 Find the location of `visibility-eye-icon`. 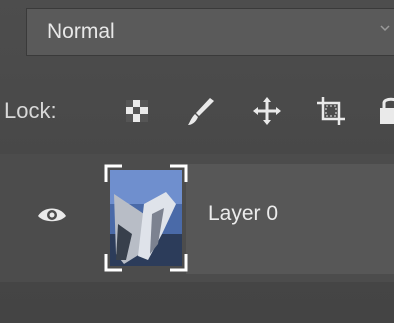

visibility-eye-icon is located at coordinates (52, 215).